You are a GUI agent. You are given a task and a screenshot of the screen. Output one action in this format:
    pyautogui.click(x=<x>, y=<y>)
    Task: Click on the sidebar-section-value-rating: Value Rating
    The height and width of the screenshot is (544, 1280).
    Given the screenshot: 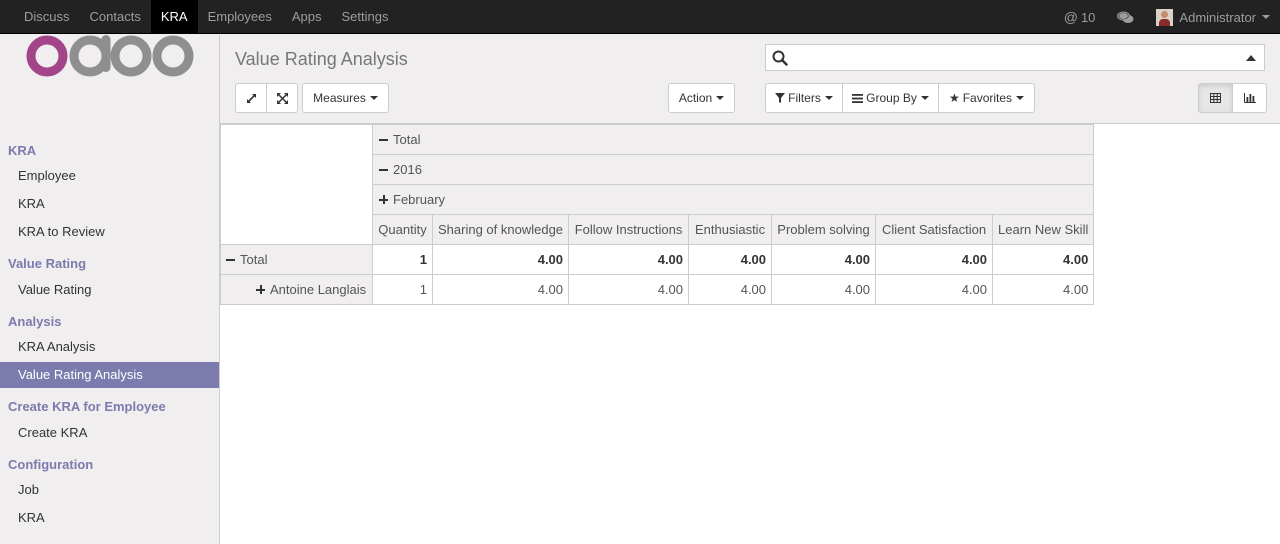 What is the action you would take?
    pyautogui.click(x=47, y=263)
    